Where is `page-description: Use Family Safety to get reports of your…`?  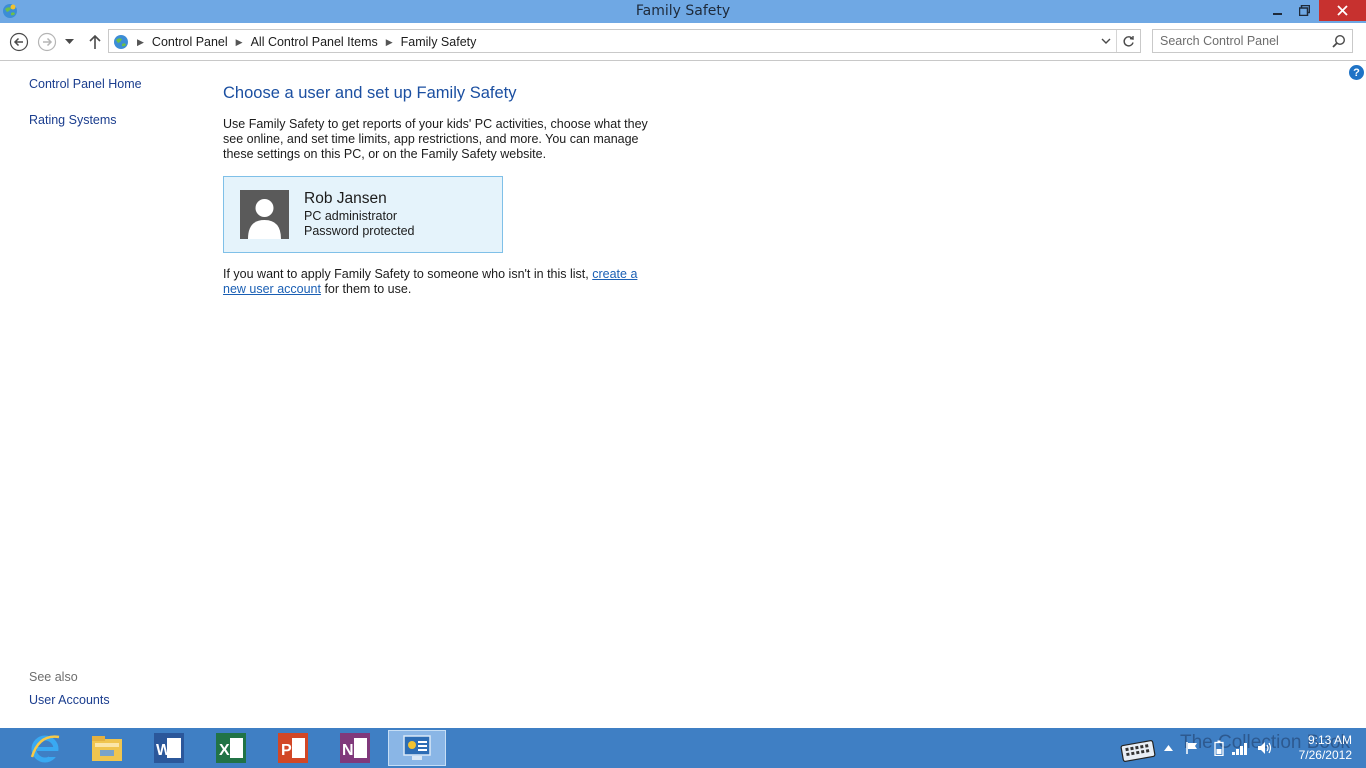
page-description: Use Family Safety to get reports of your… is located at coordinates (435, 139).